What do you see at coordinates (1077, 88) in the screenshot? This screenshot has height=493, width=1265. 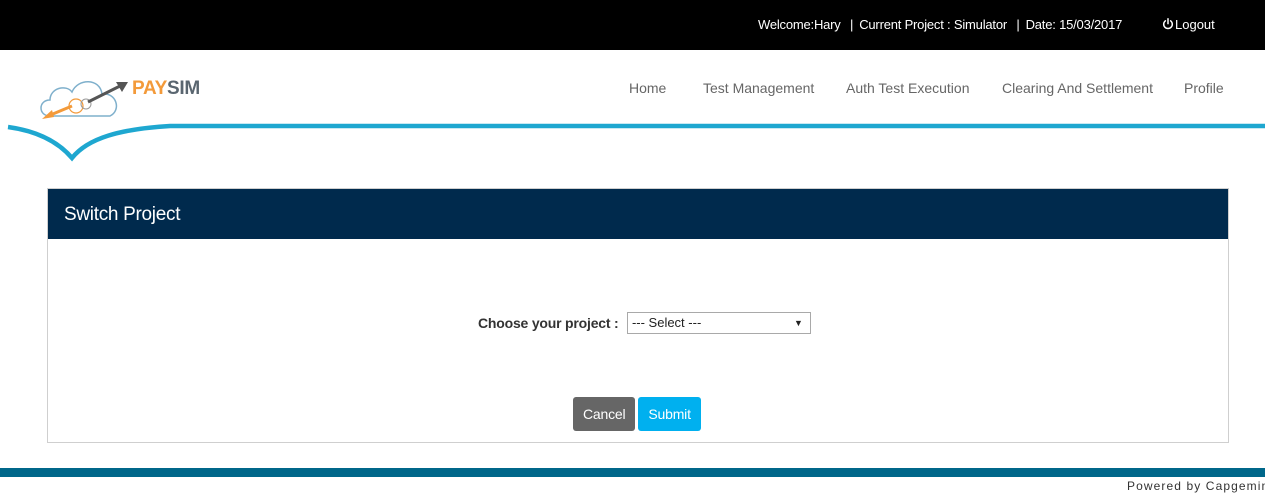 I see `nav-clearing-and-settlement: Clearing And Settlement` at bounding box center [1077, 88].